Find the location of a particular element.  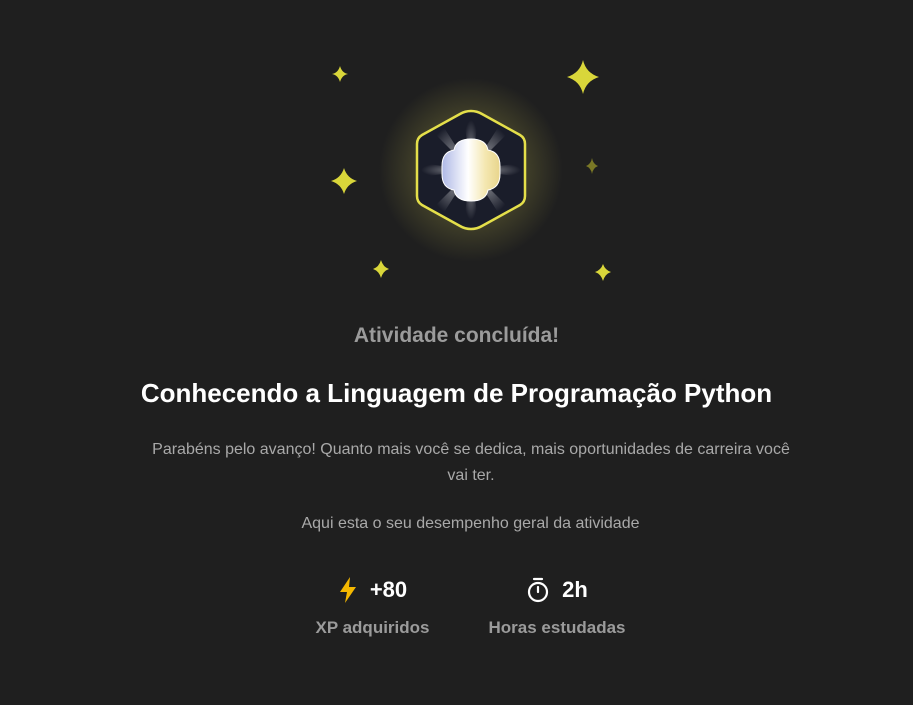

hours-stat: 2h Horas estudadas is located at coordinates (557, 605).